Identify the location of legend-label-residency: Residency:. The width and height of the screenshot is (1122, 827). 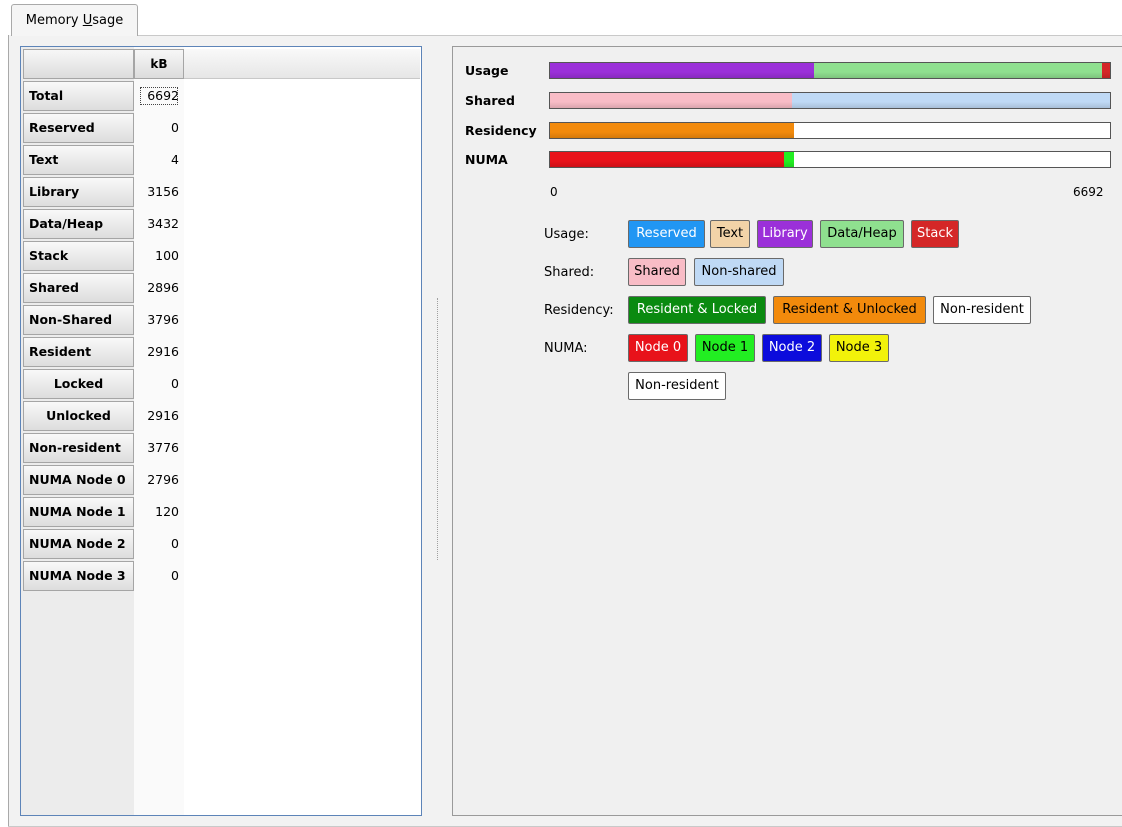
(579, 310).